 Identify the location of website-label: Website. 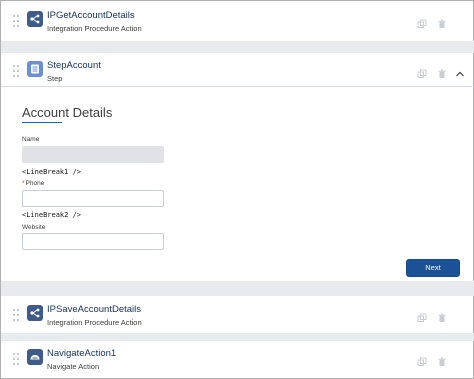
(34, 227).